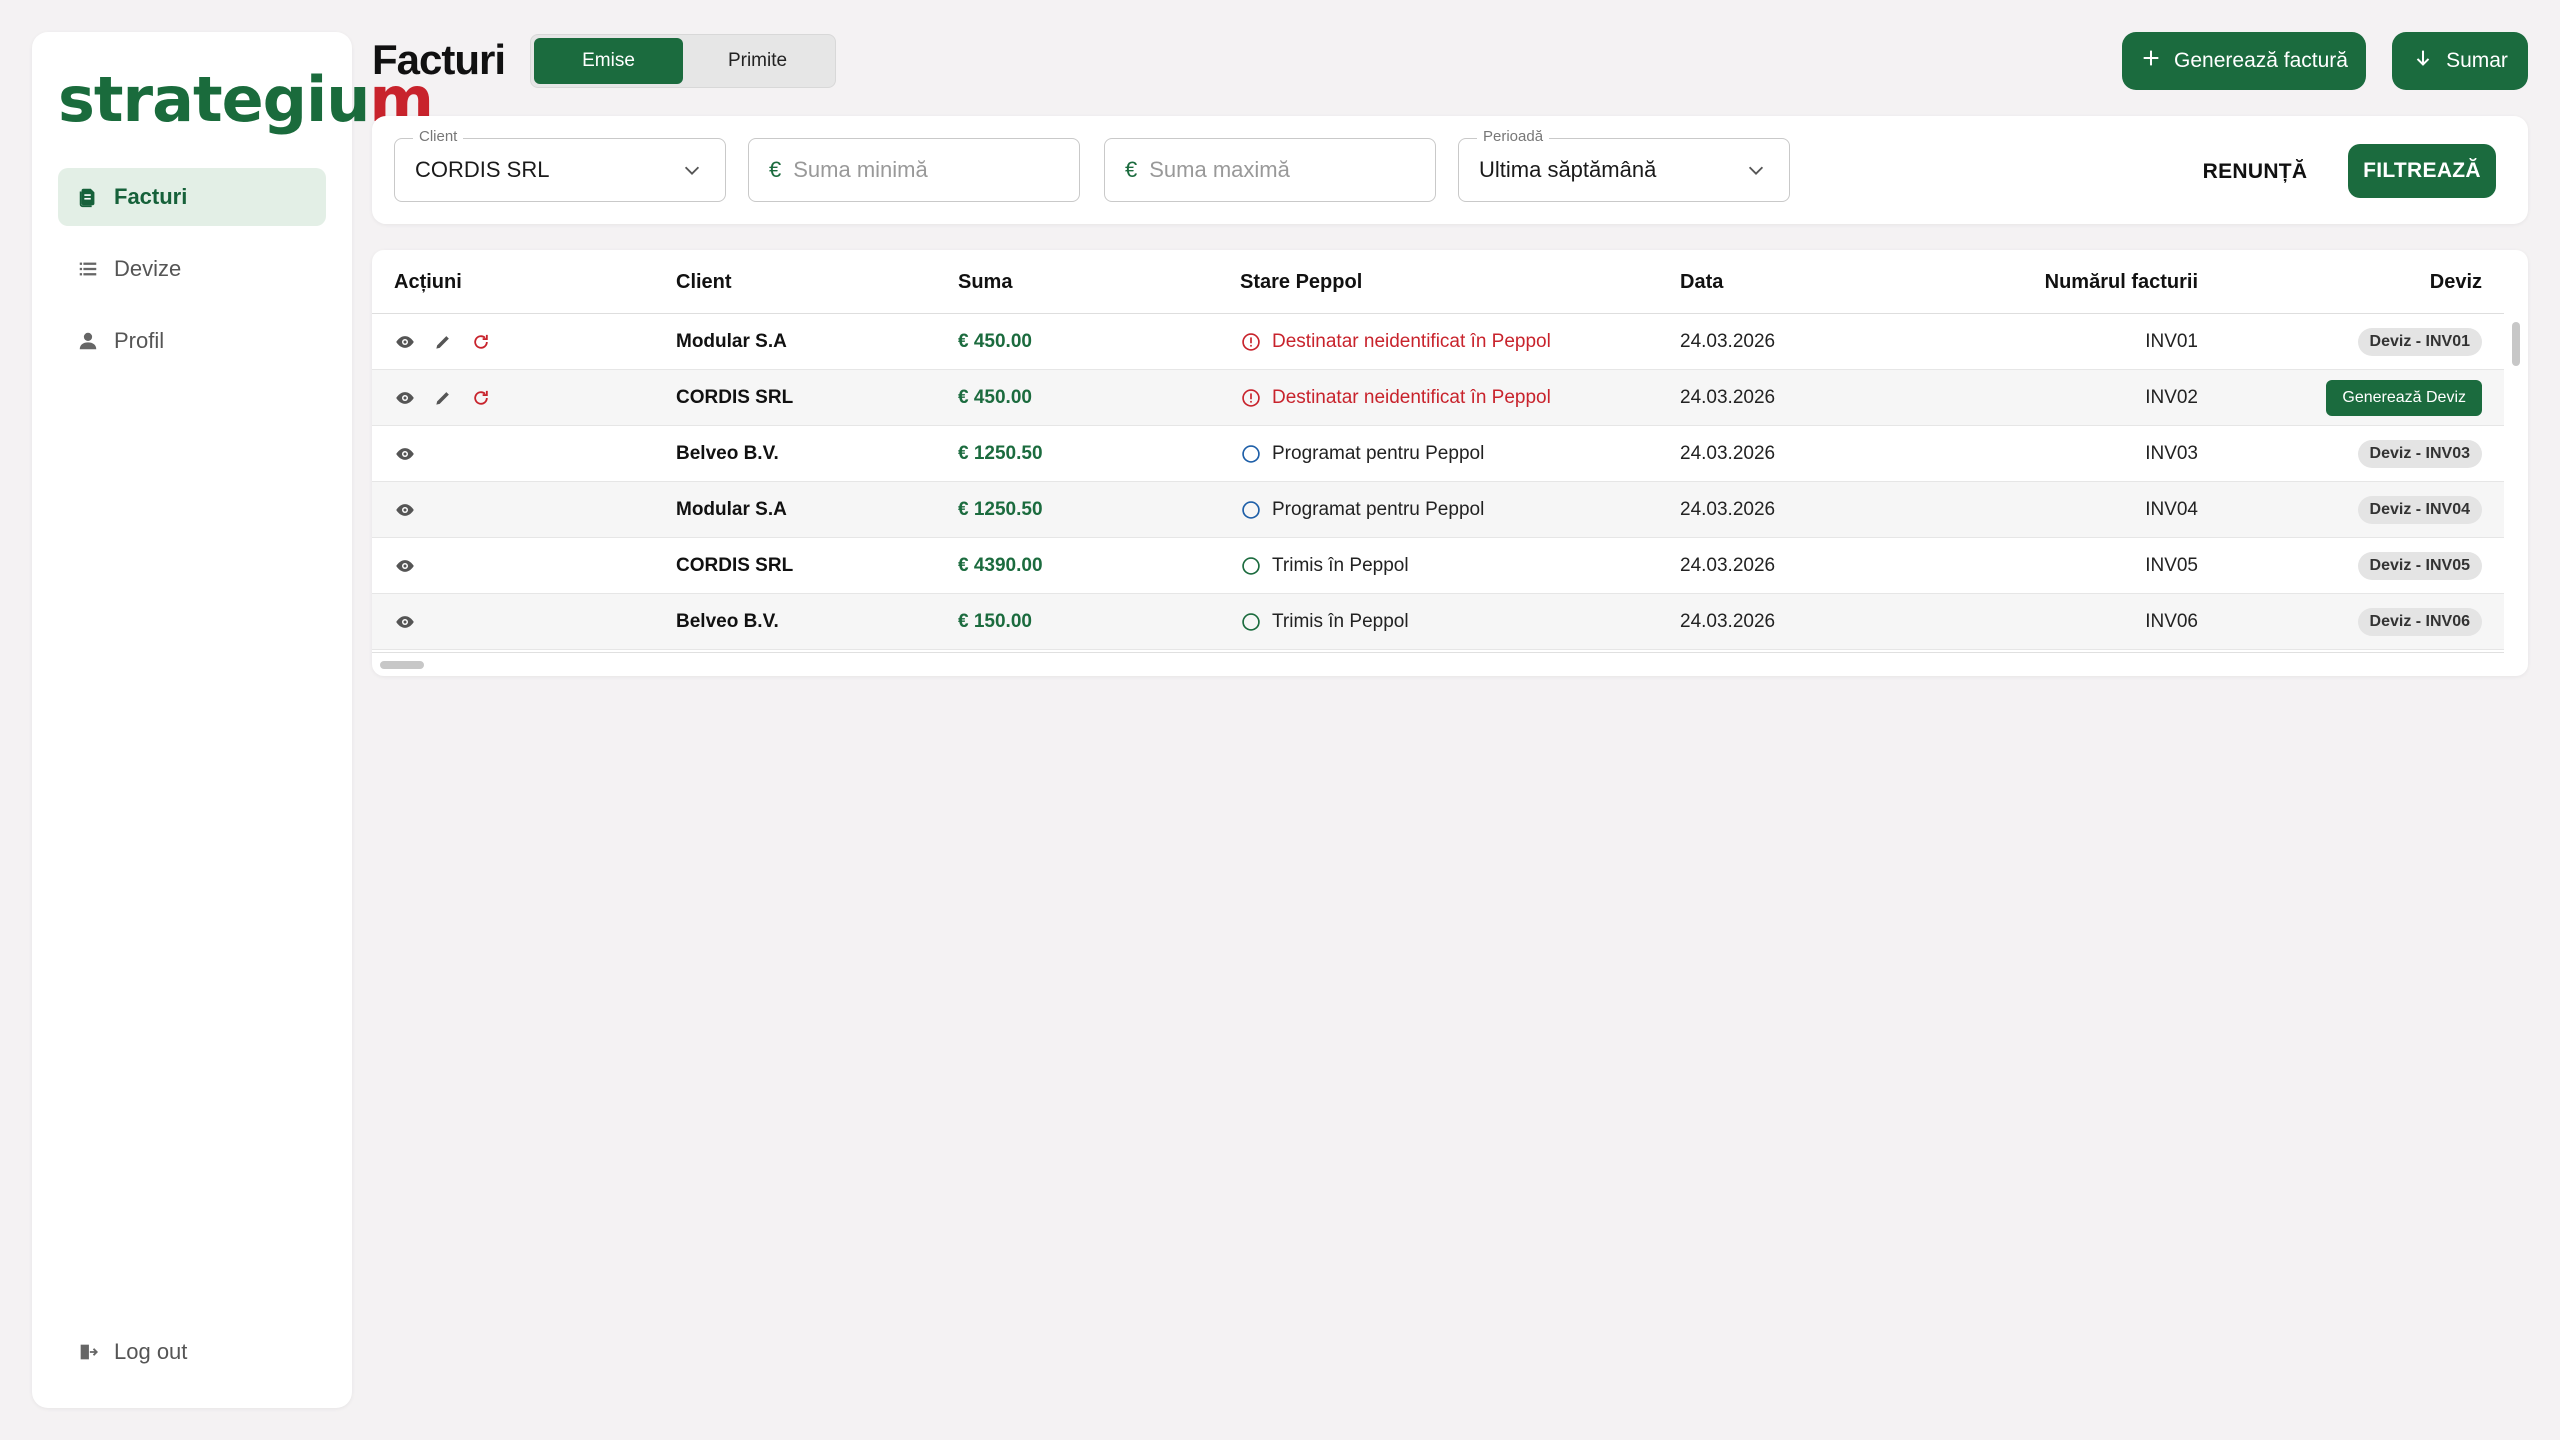 The height and width of the screenshot is (1440, 2560). Describe the element at coordinates (608, 61) in the screenshot. I see `tab-emise: Emise` at that location.